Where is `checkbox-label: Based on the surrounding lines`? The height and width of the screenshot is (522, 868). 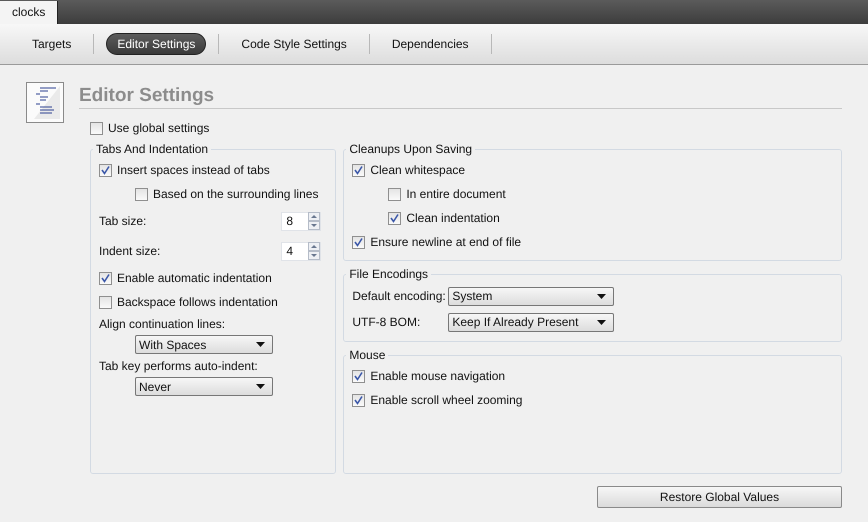
checkbox-label: Based on the surrounding lines is located at coordinates (235, 194).